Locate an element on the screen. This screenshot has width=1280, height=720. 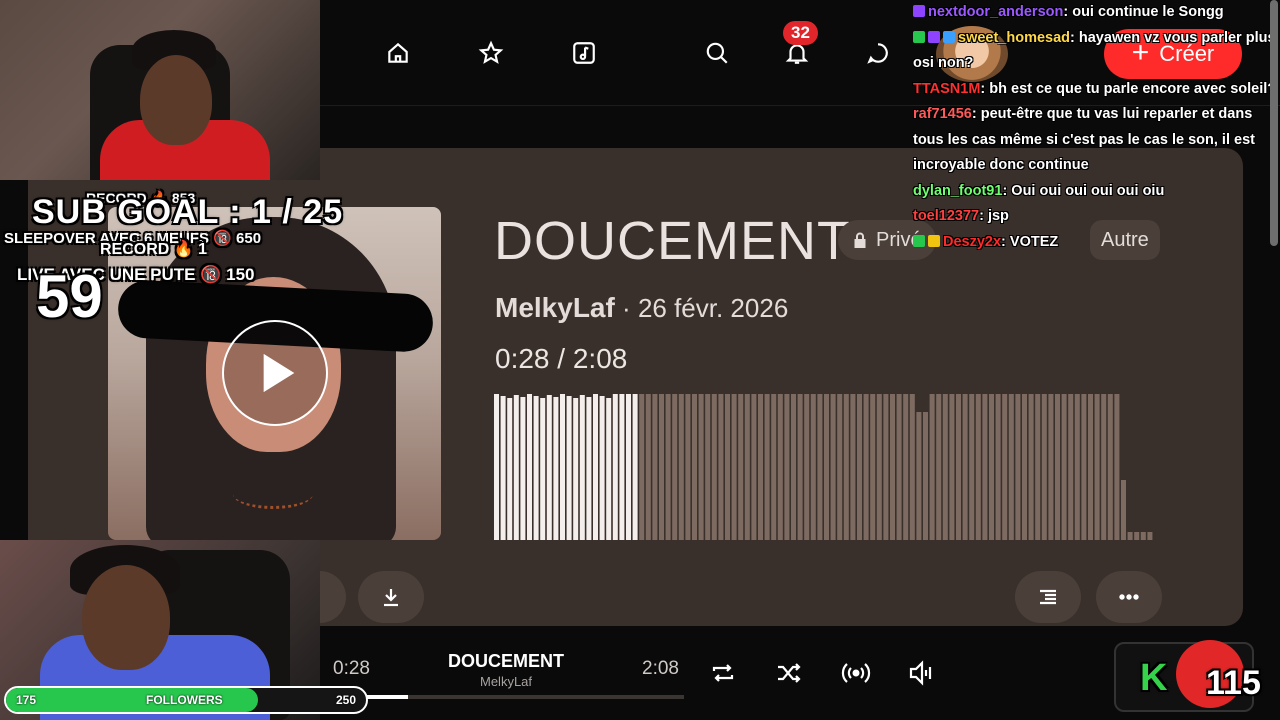
chat-username: raf71456 is located at coordinates (942, 114).